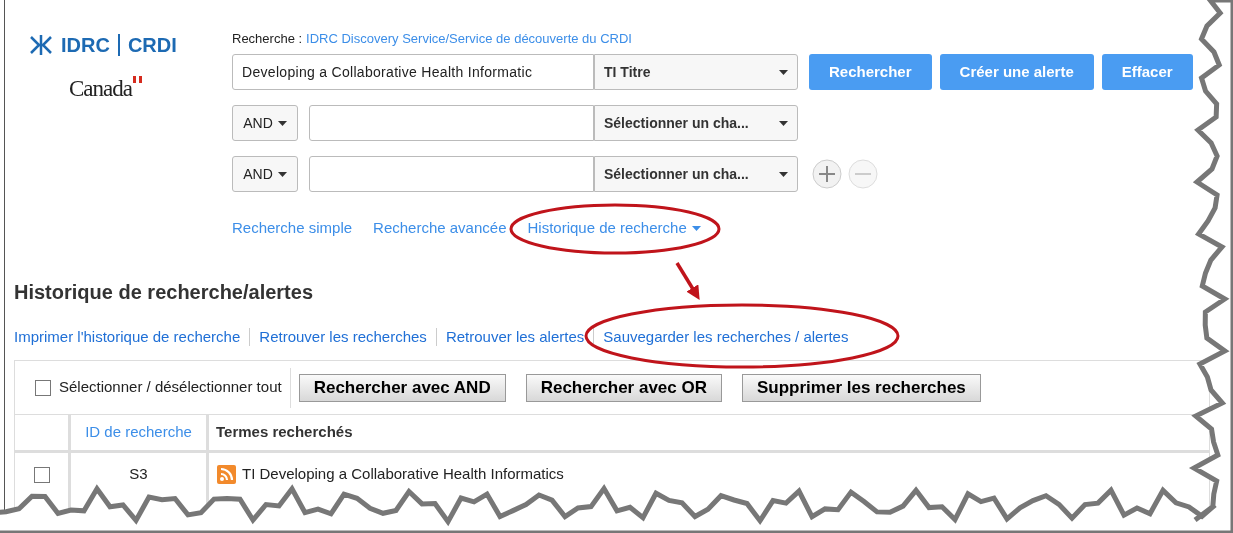  Describe the element at coordinates (861, 387) in the screenshot. I see `toolbar-button: Supprimer les recherches` at that location.